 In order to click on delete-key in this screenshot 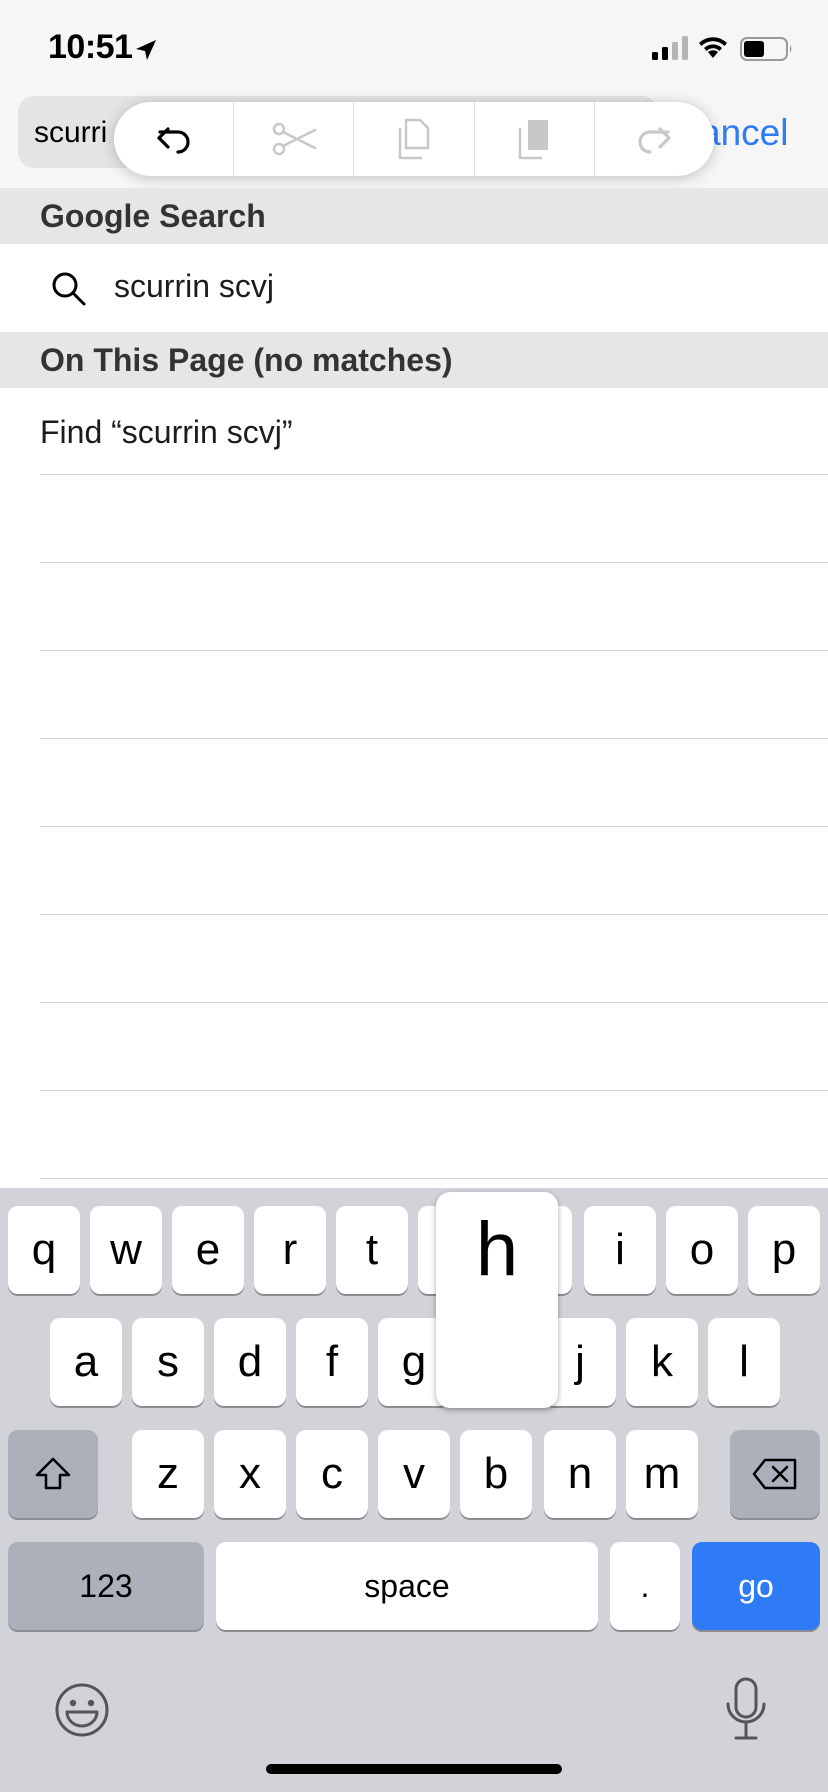, I will do `click(775, 1474)`.